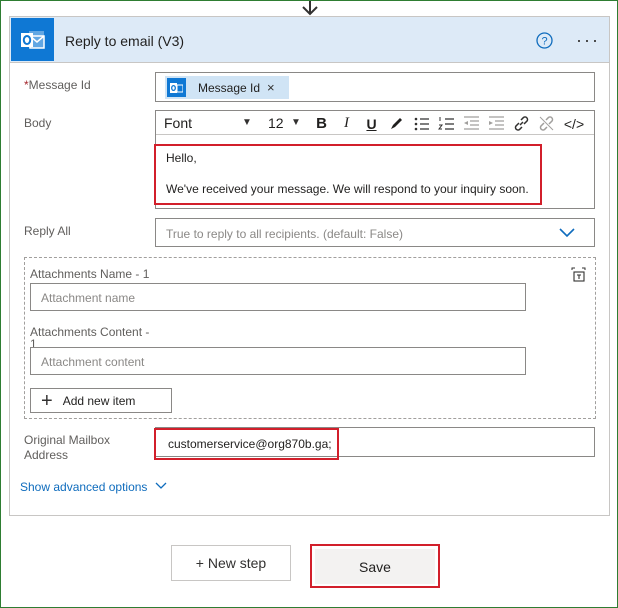 The height and width of the screenshot is (608, 618). I want to click on underline-button: U, so click(371, 123).